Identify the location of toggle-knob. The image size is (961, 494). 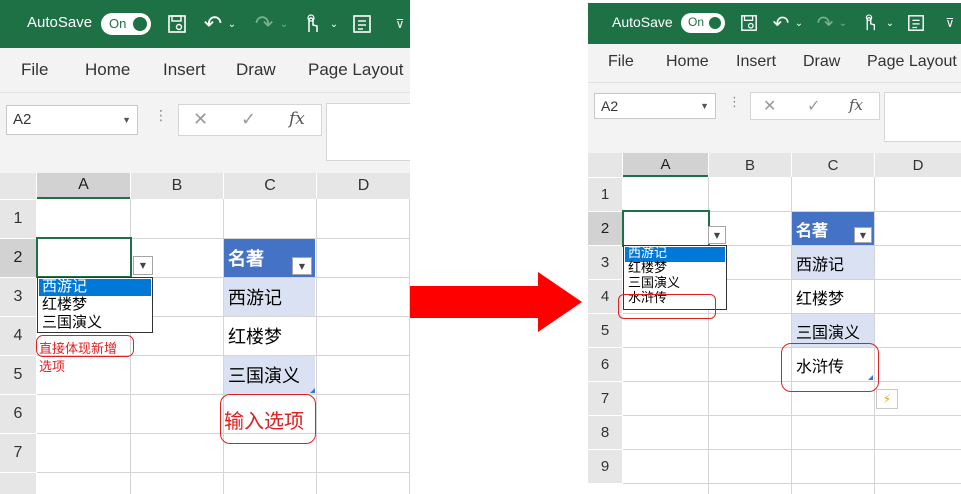
(715, 23).